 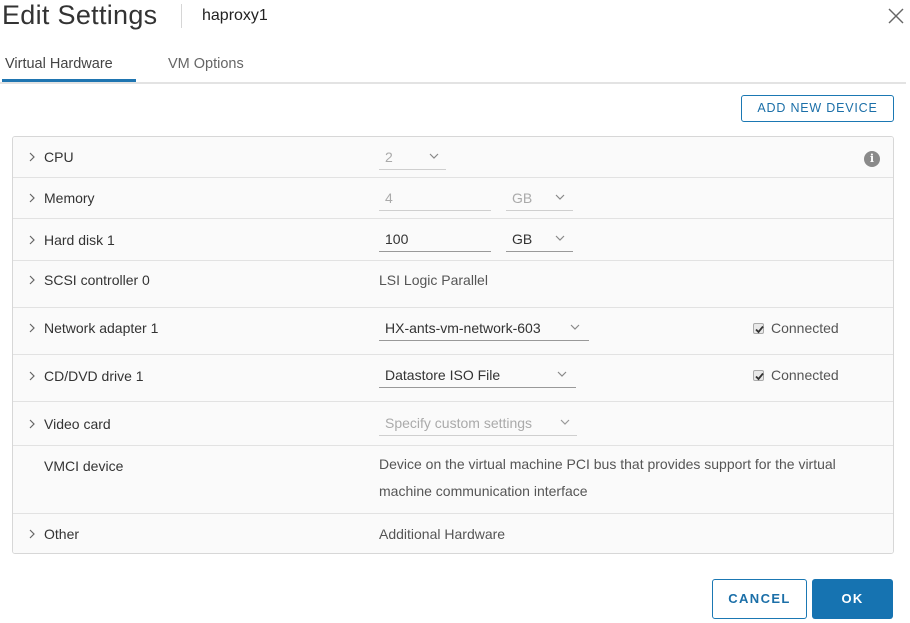 I want to click on row-label: Hard disk 1, so click(x=79, y=240).